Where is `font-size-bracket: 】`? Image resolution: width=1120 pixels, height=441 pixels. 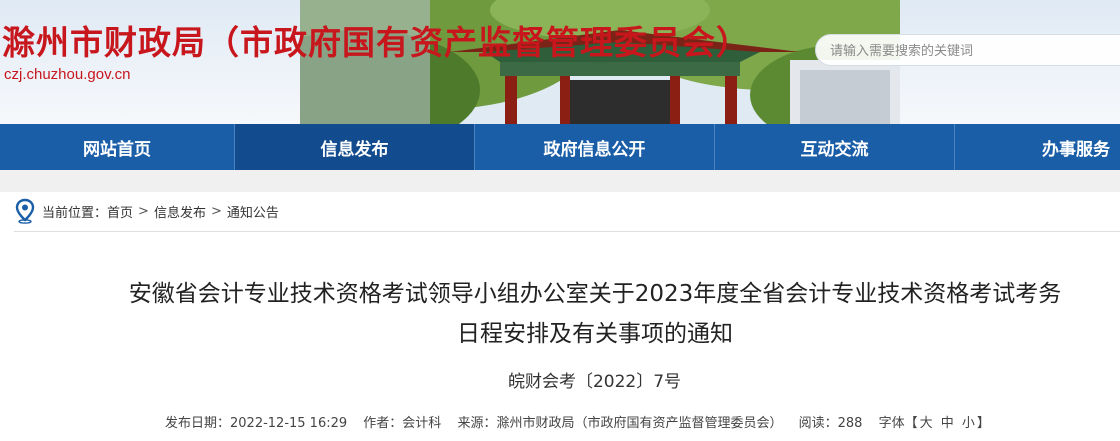
font-size-bracket: 】 is located at coordinates (983, 423).